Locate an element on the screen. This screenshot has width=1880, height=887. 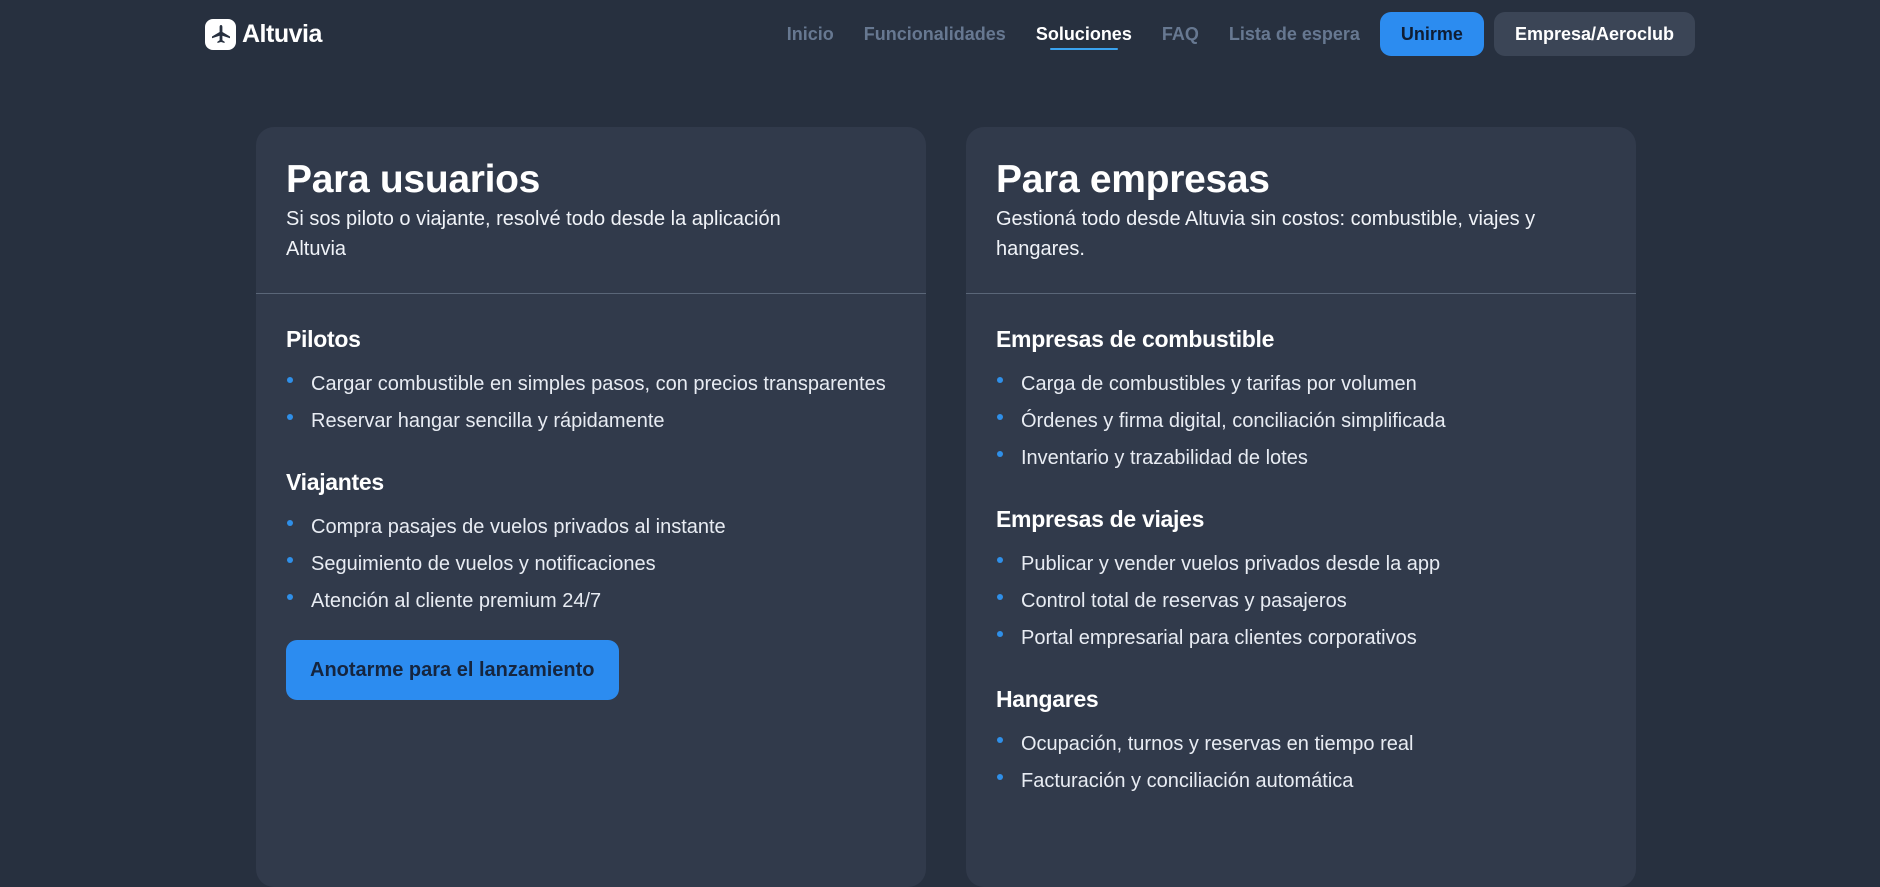
nav-link-inicio: Inicio is located at coordinates (810, 34).